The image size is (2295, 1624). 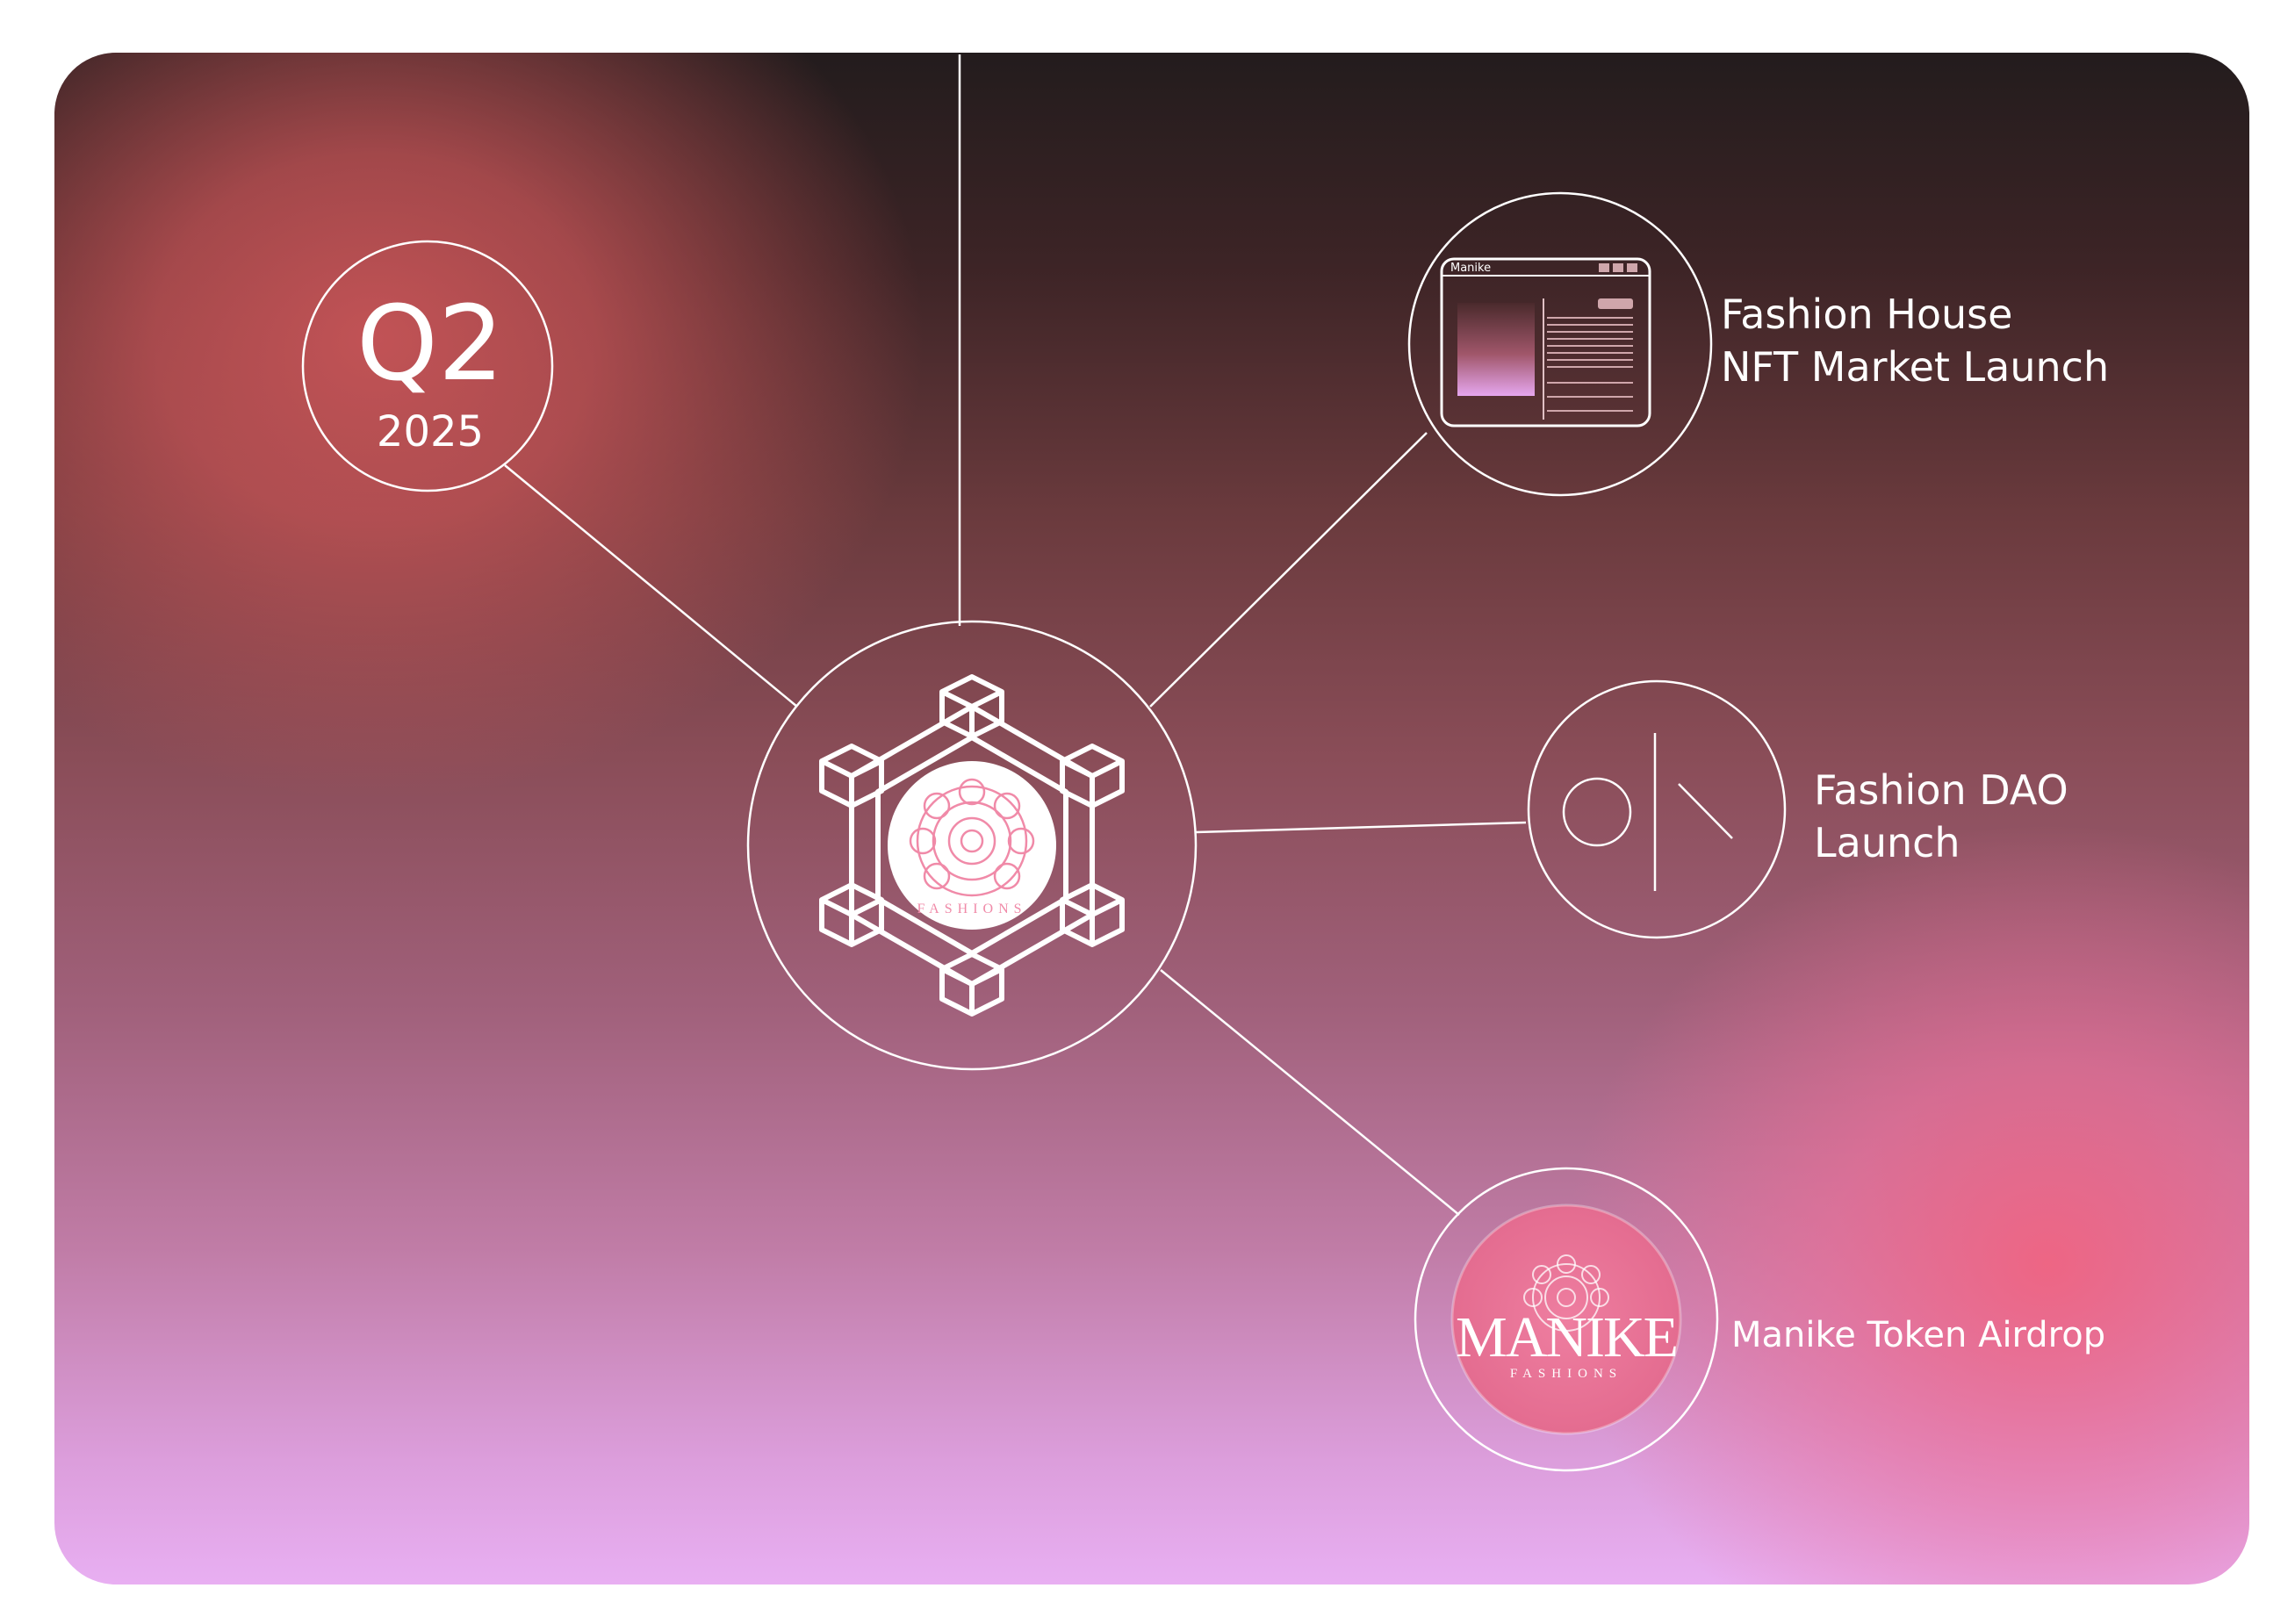 I want to click on airdrop-label-line1: Manike Token Airdrop, so click(x=1918, y=1335).